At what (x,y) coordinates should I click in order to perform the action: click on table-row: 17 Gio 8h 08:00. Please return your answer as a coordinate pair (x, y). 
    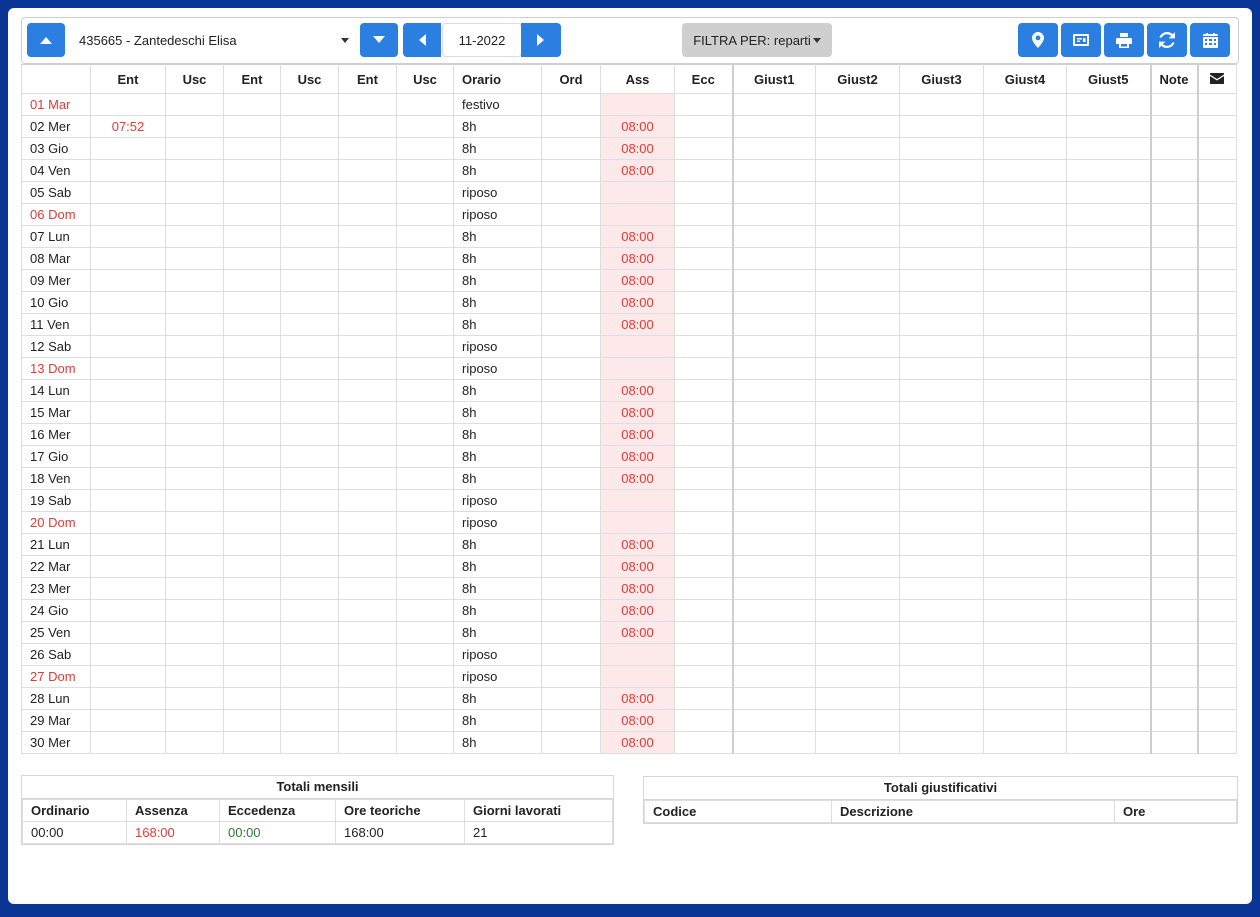
    Looking at the image, I should click on (629, 456).